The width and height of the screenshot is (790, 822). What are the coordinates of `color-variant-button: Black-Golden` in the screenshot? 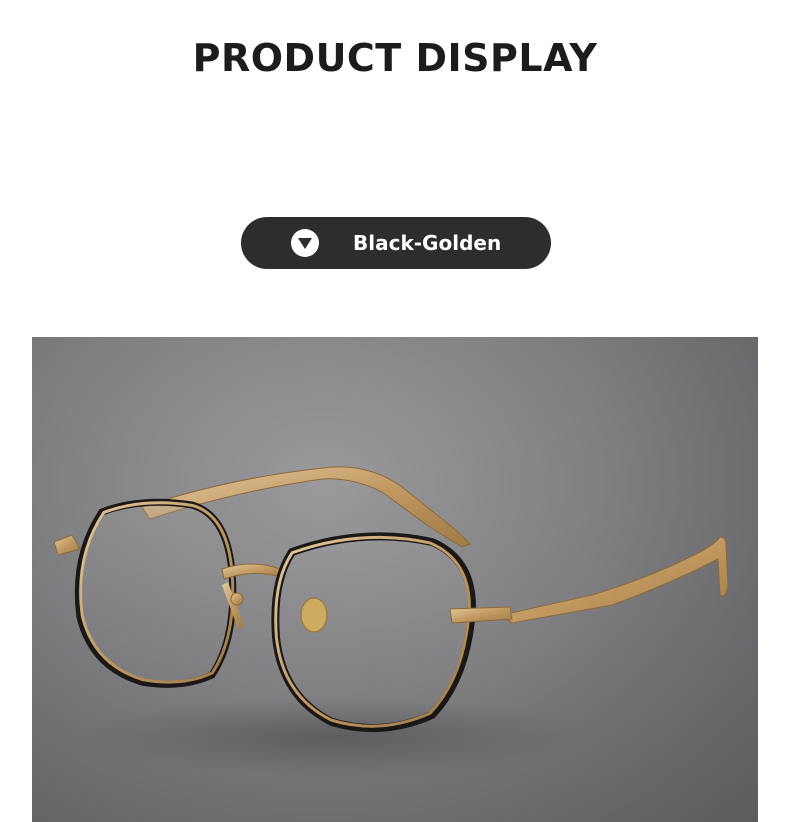 It's located at (396, 243).